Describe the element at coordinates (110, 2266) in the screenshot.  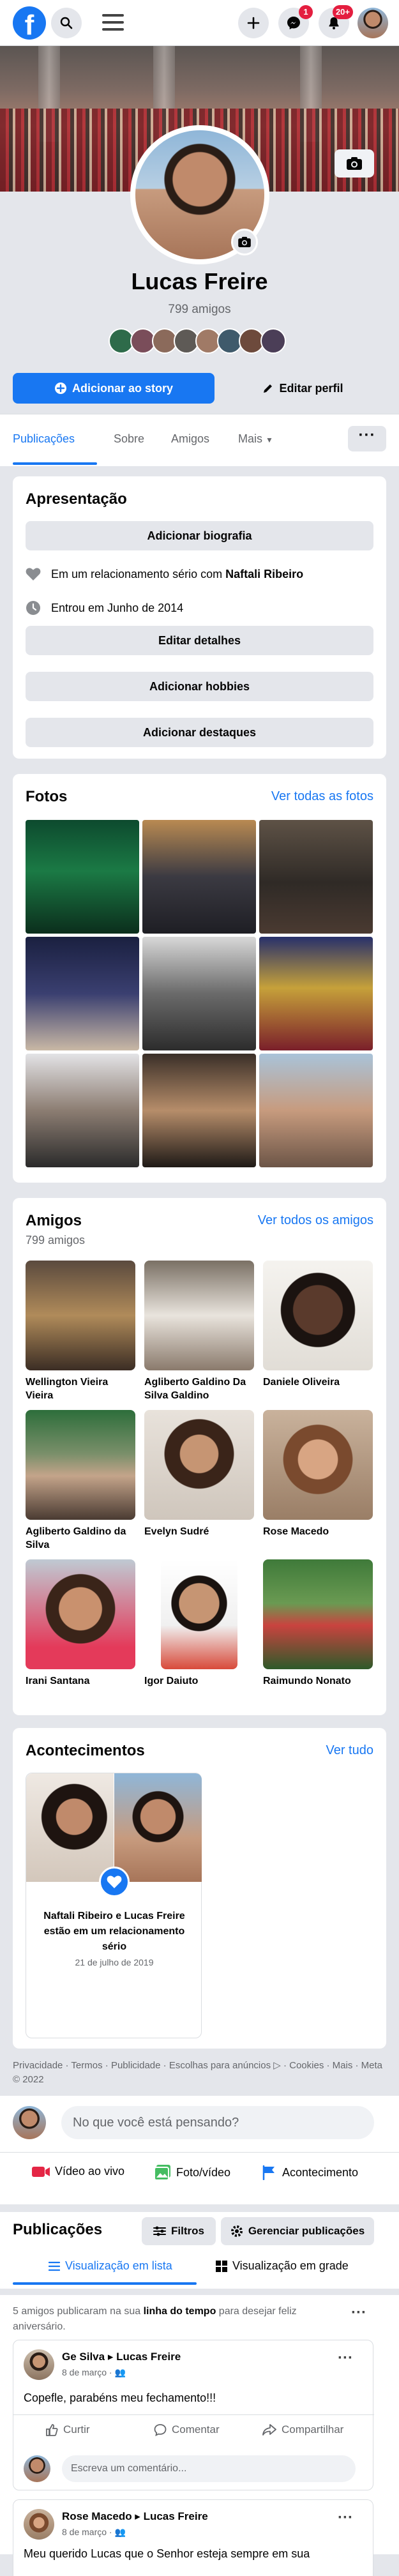
I see `list-view-tab: Visualização em lista` at that location.